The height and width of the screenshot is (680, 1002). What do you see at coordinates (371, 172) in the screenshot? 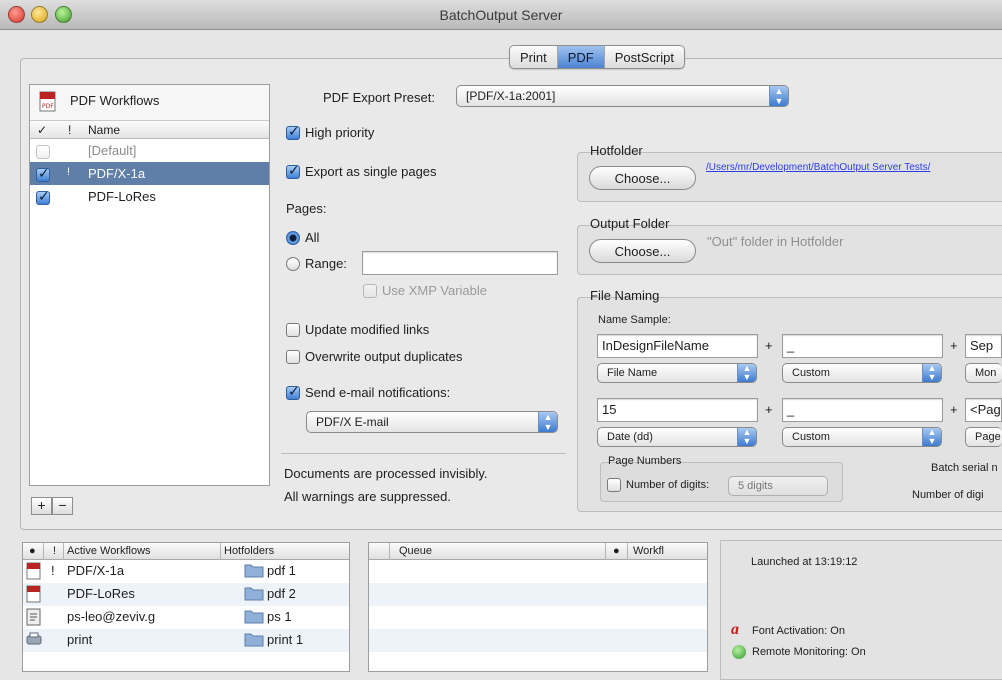
I see `single-pages-label: Export as single pages` at bounding box center [371, 172].